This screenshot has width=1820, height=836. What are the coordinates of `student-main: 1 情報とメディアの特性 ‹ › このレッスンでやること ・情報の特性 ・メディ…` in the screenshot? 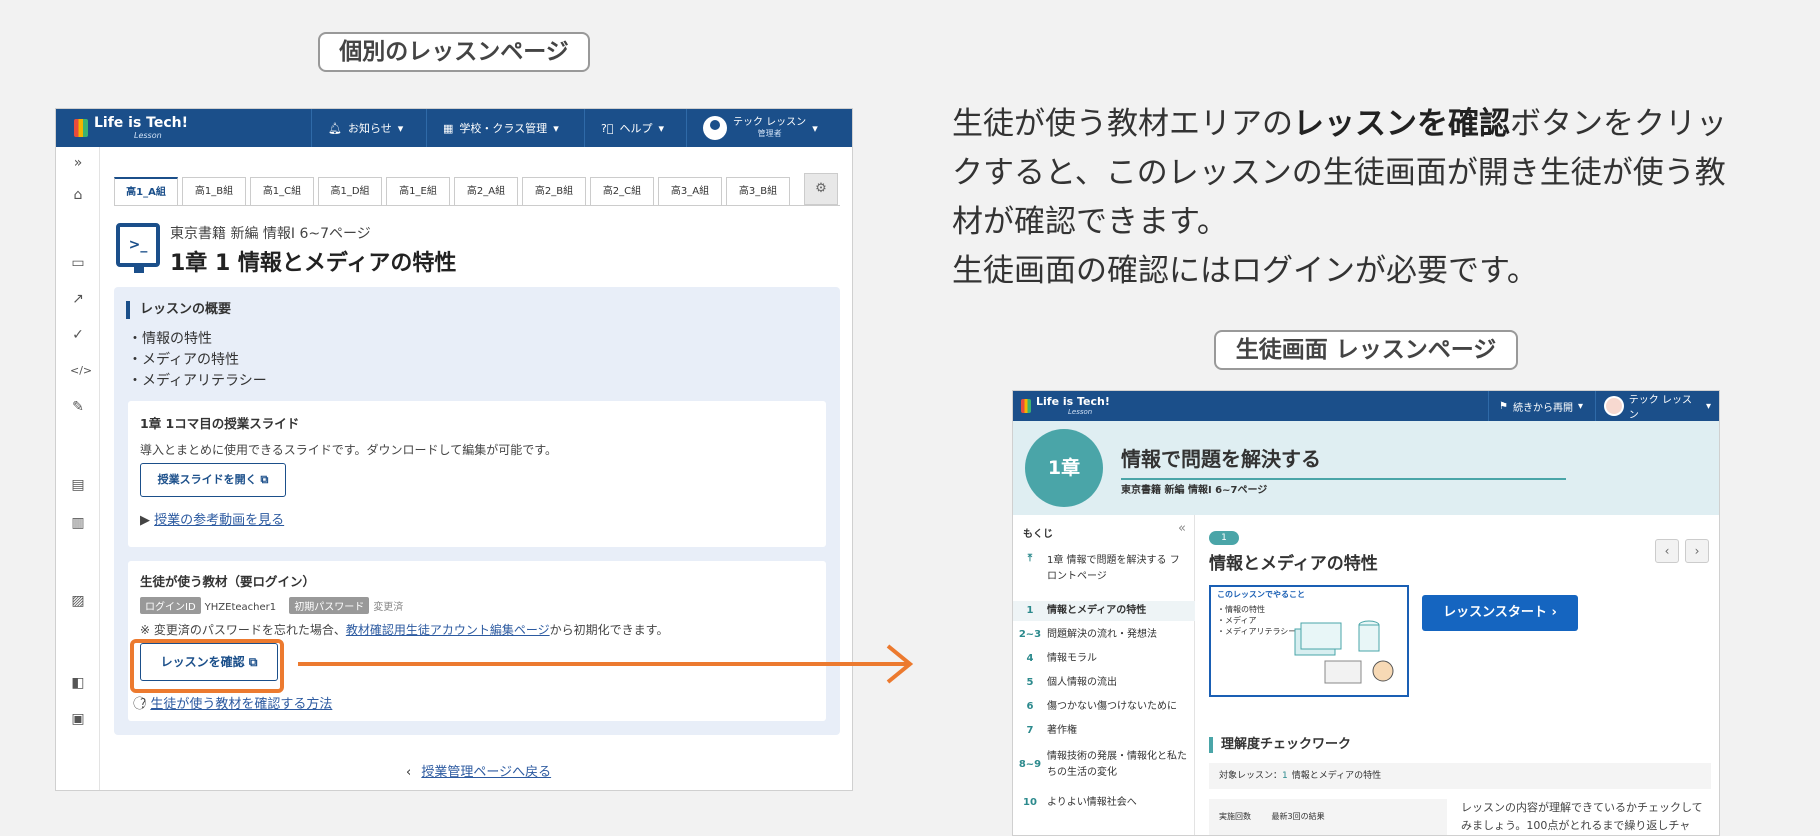 It's located at (1464, 675).